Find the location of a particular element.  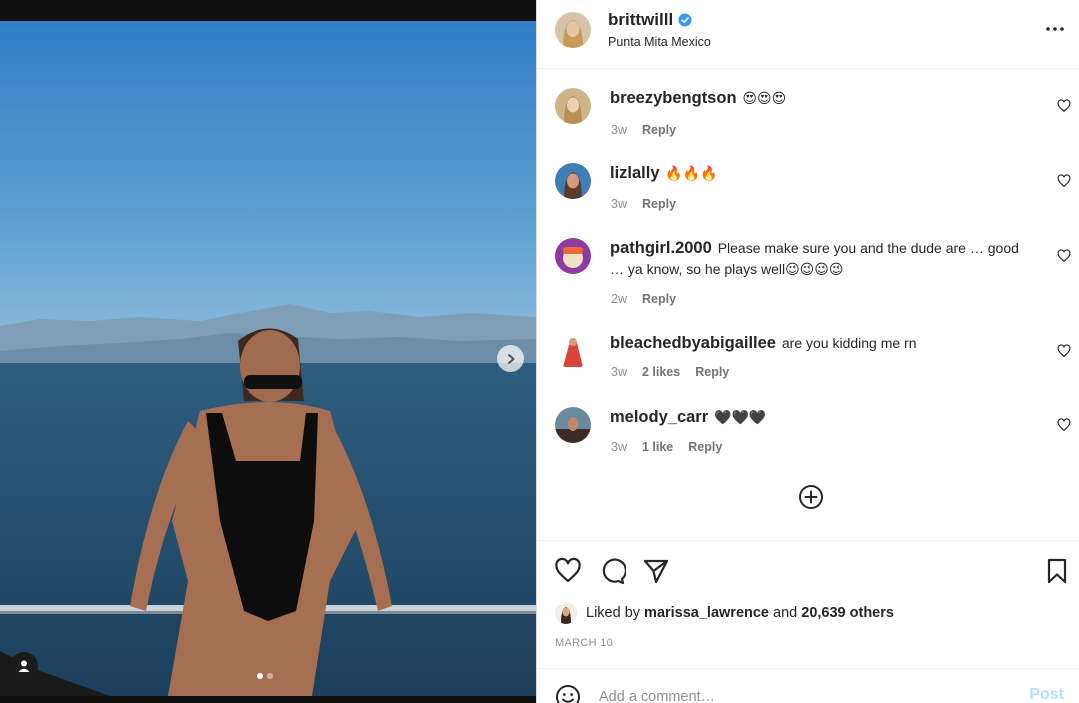

carousel-next-button is located at coordinates (510, 358).